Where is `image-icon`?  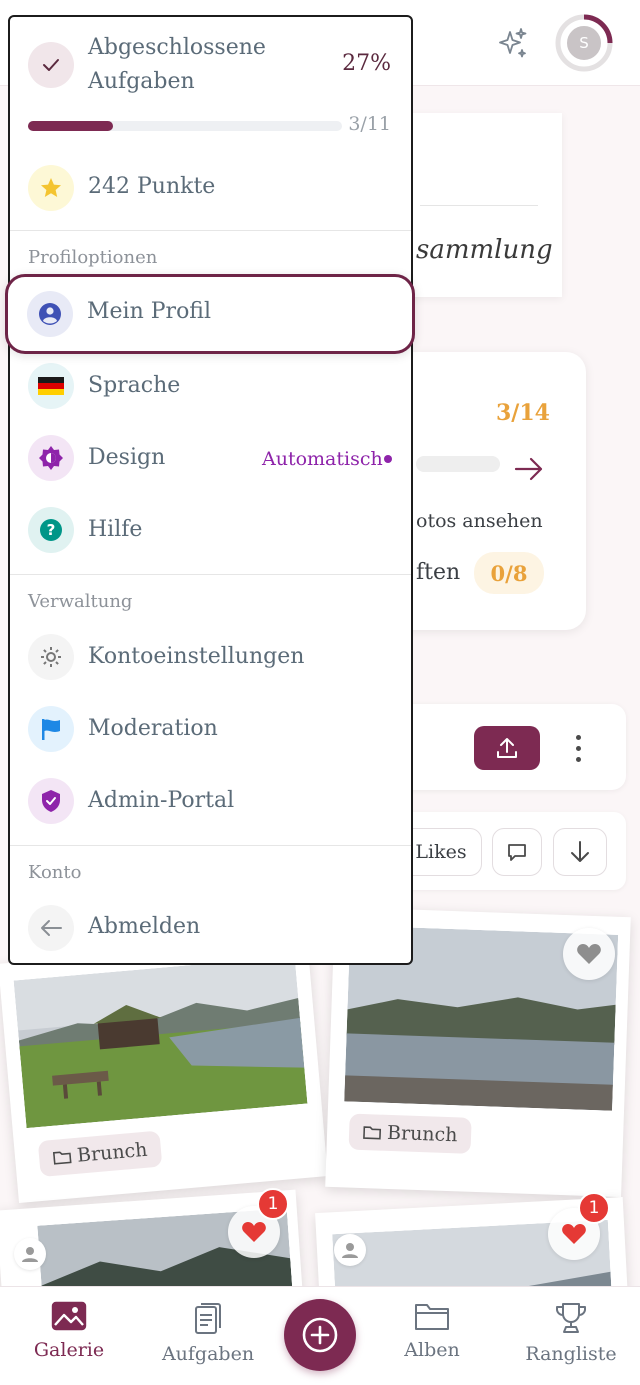 image-icon is located at coordinates (69, 1316).